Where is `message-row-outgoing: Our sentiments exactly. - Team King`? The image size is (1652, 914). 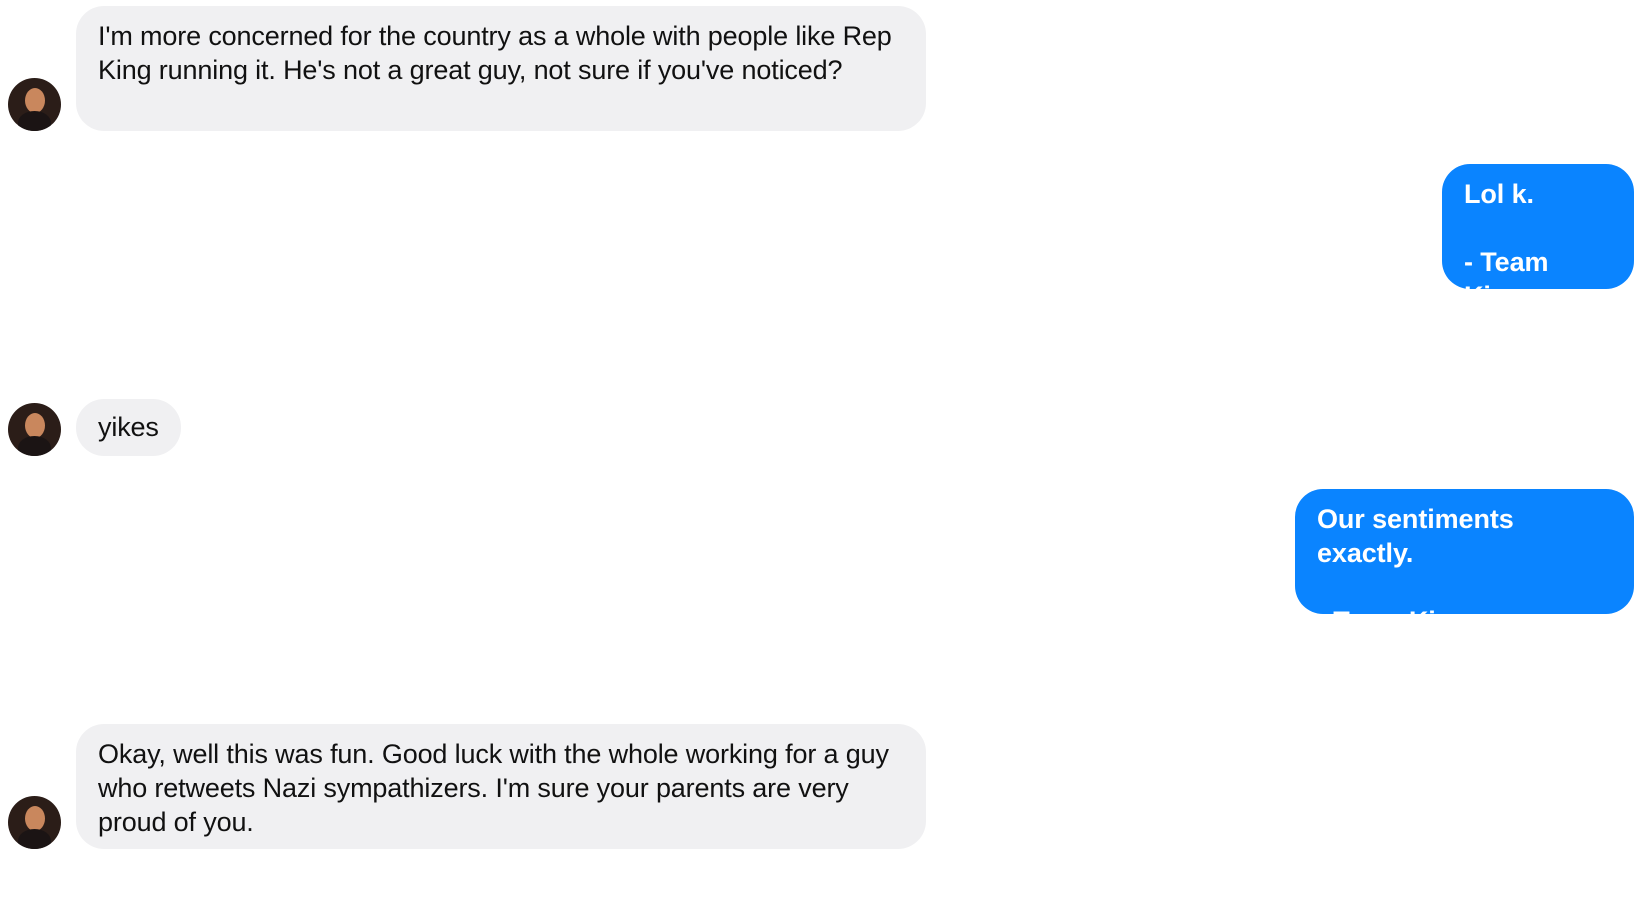
message-row-outgoing: Our sentiments exactly. - Team King is located at coordinates (1464, 562).